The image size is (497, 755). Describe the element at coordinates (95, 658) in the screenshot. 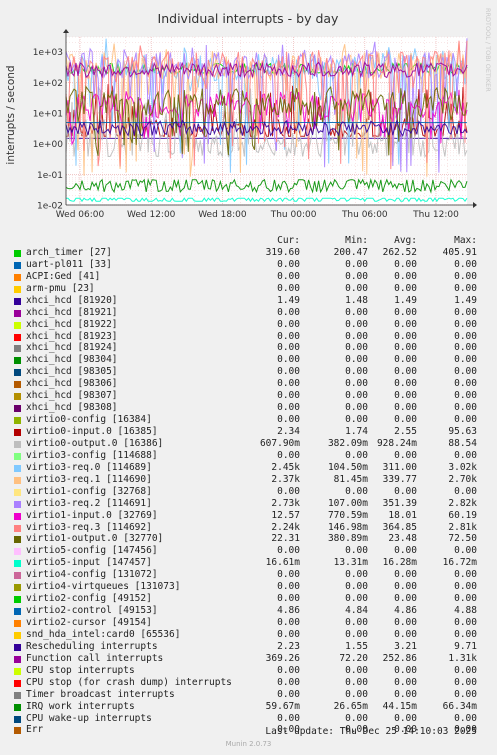

I see `legend-label: Function call interrupts` at that location.